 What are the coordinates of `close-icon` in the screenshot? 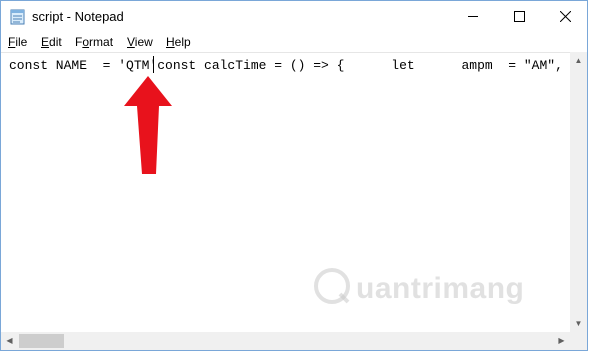 It's located at (565, 16).